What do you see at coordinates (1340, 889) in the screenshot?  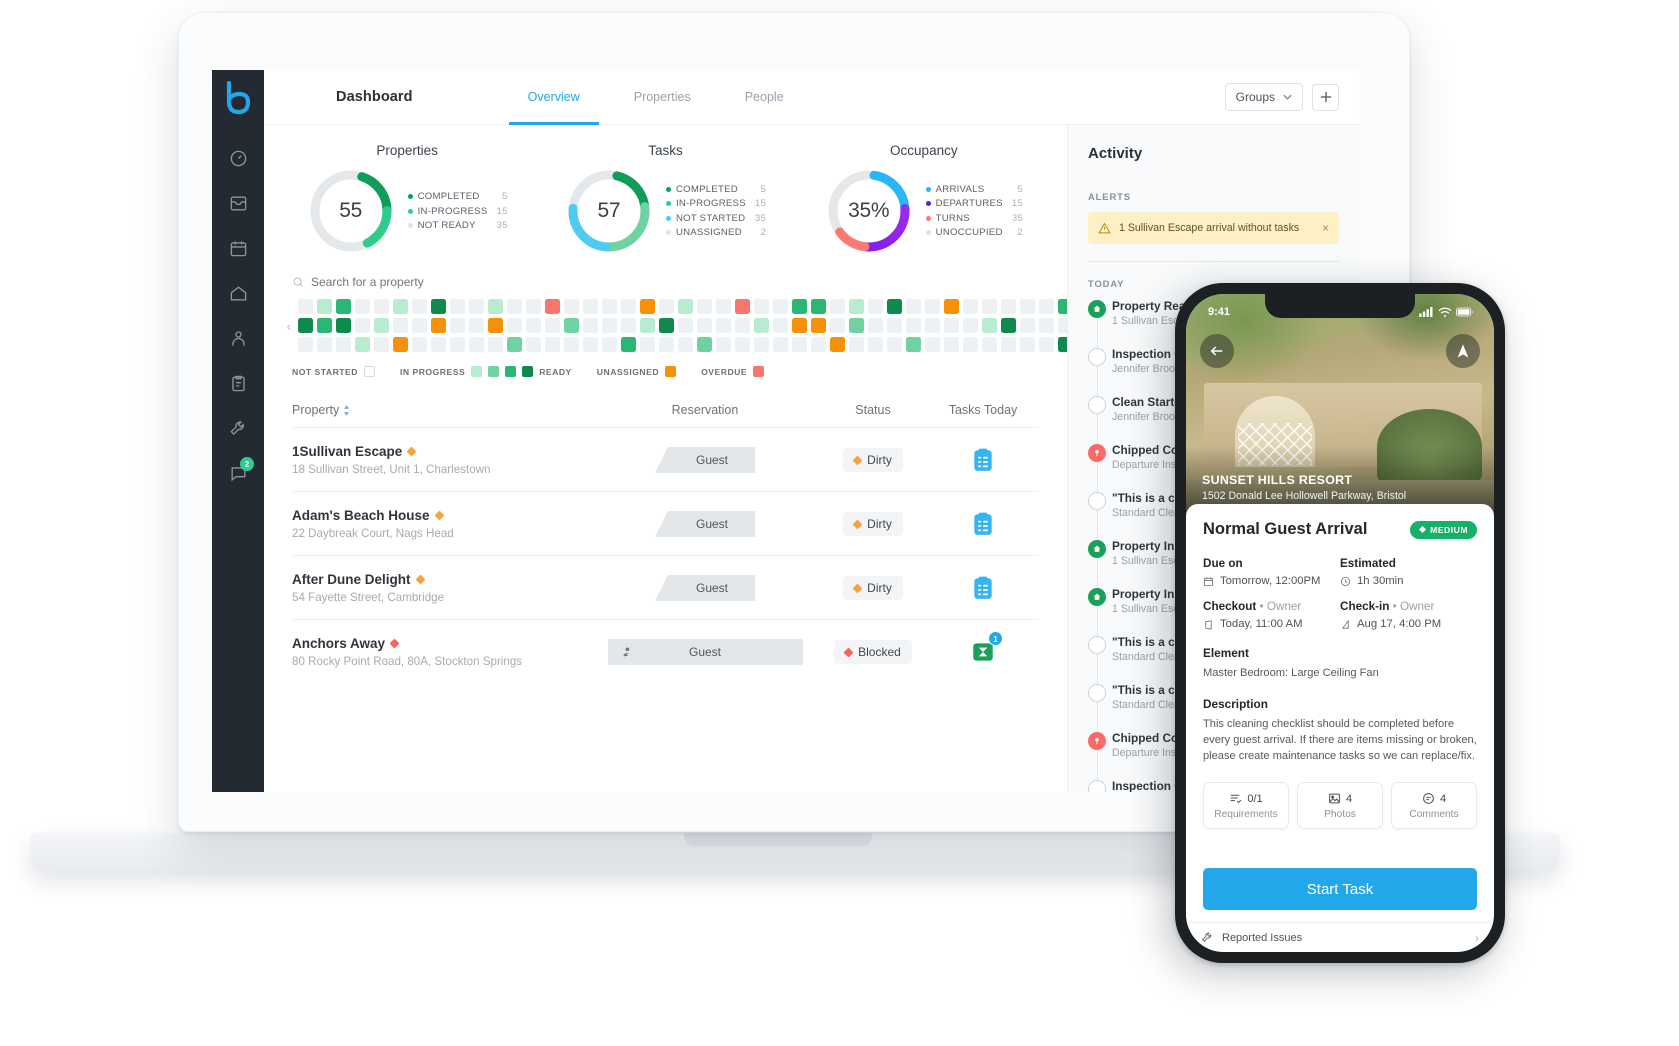 I see `start-task-button: Start Task` at bounding box center [1340, 889].